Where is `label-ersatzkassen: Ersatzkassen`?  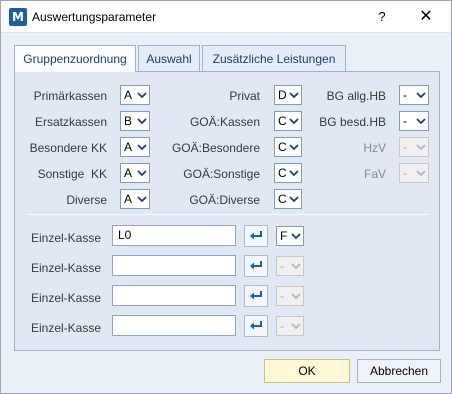 label-ersatzkassen: Ersatzkassen is located at coordinates (70, 122).